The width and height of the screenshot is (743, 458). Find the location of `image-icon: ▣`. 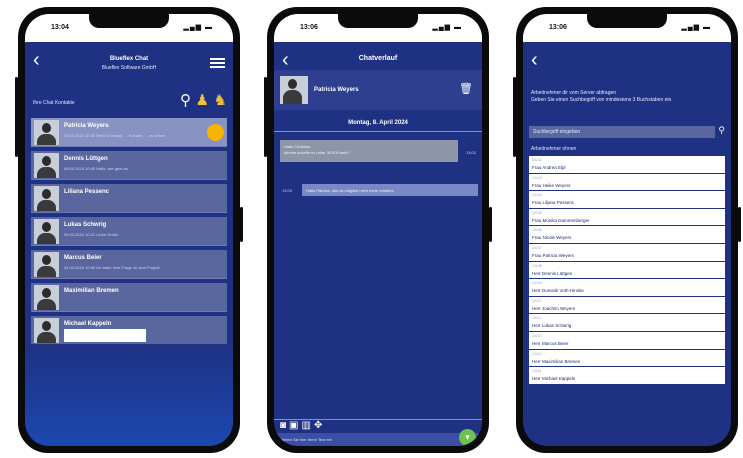

image-icon: ▣ is located at coordinates (295, 425).